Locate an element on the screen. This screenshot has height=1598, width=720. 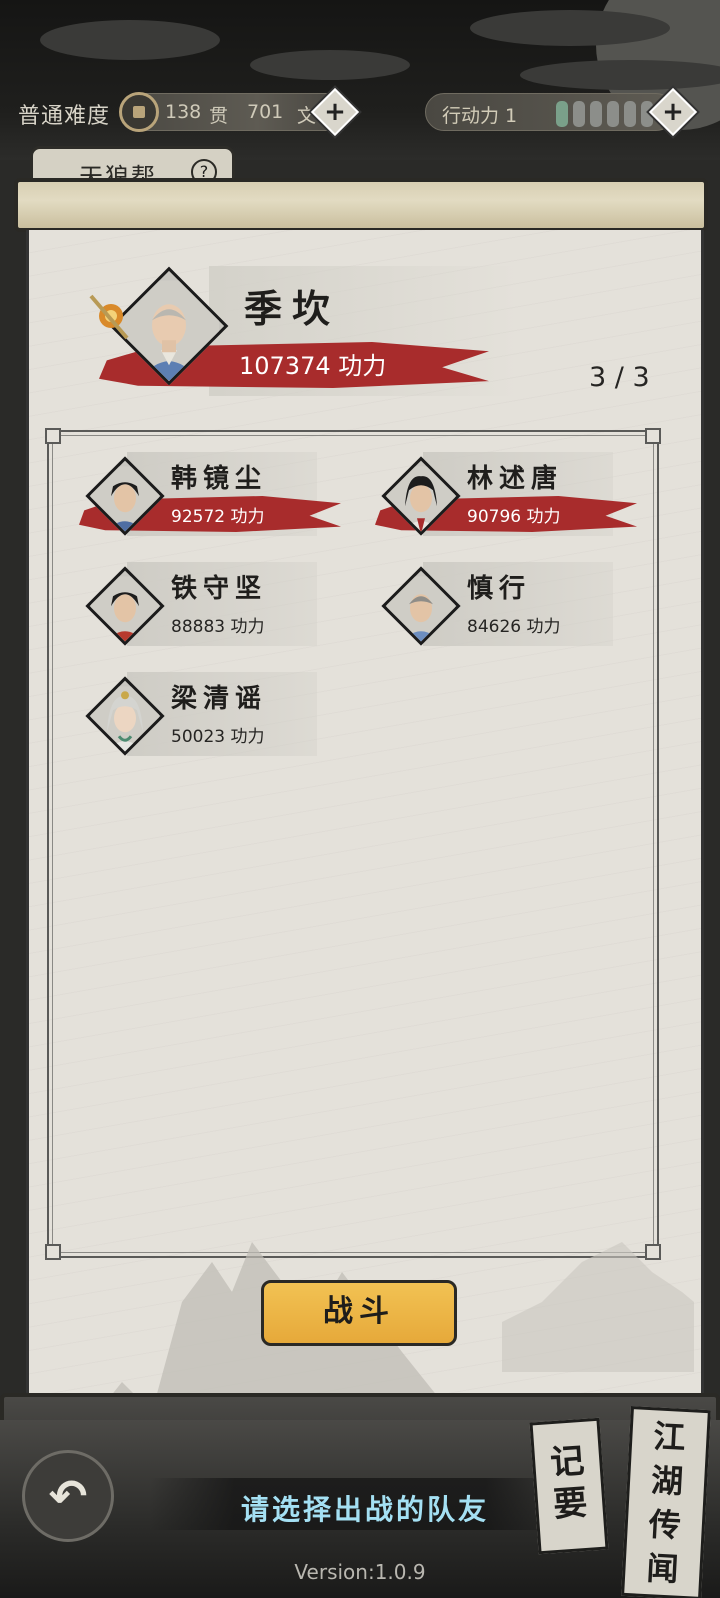
member-power: 92572 功力 is located at coordinates (218, 517).